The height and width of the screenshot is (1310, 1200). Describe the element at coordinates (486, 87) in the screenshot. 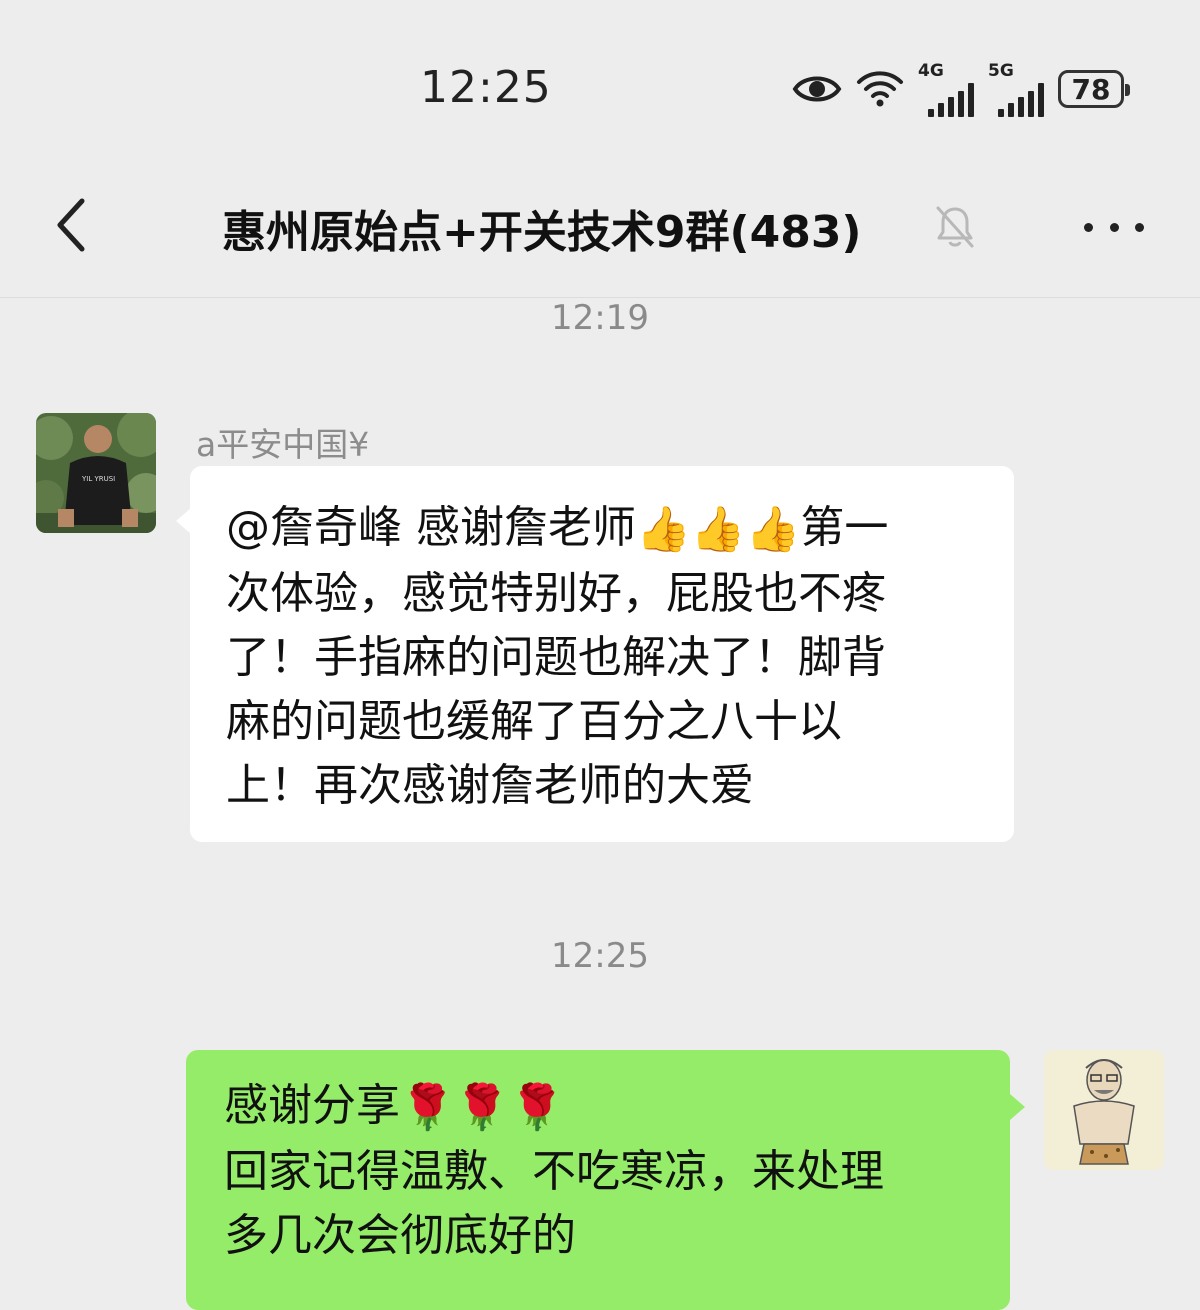

I see `status-time: 12:25` at that location.